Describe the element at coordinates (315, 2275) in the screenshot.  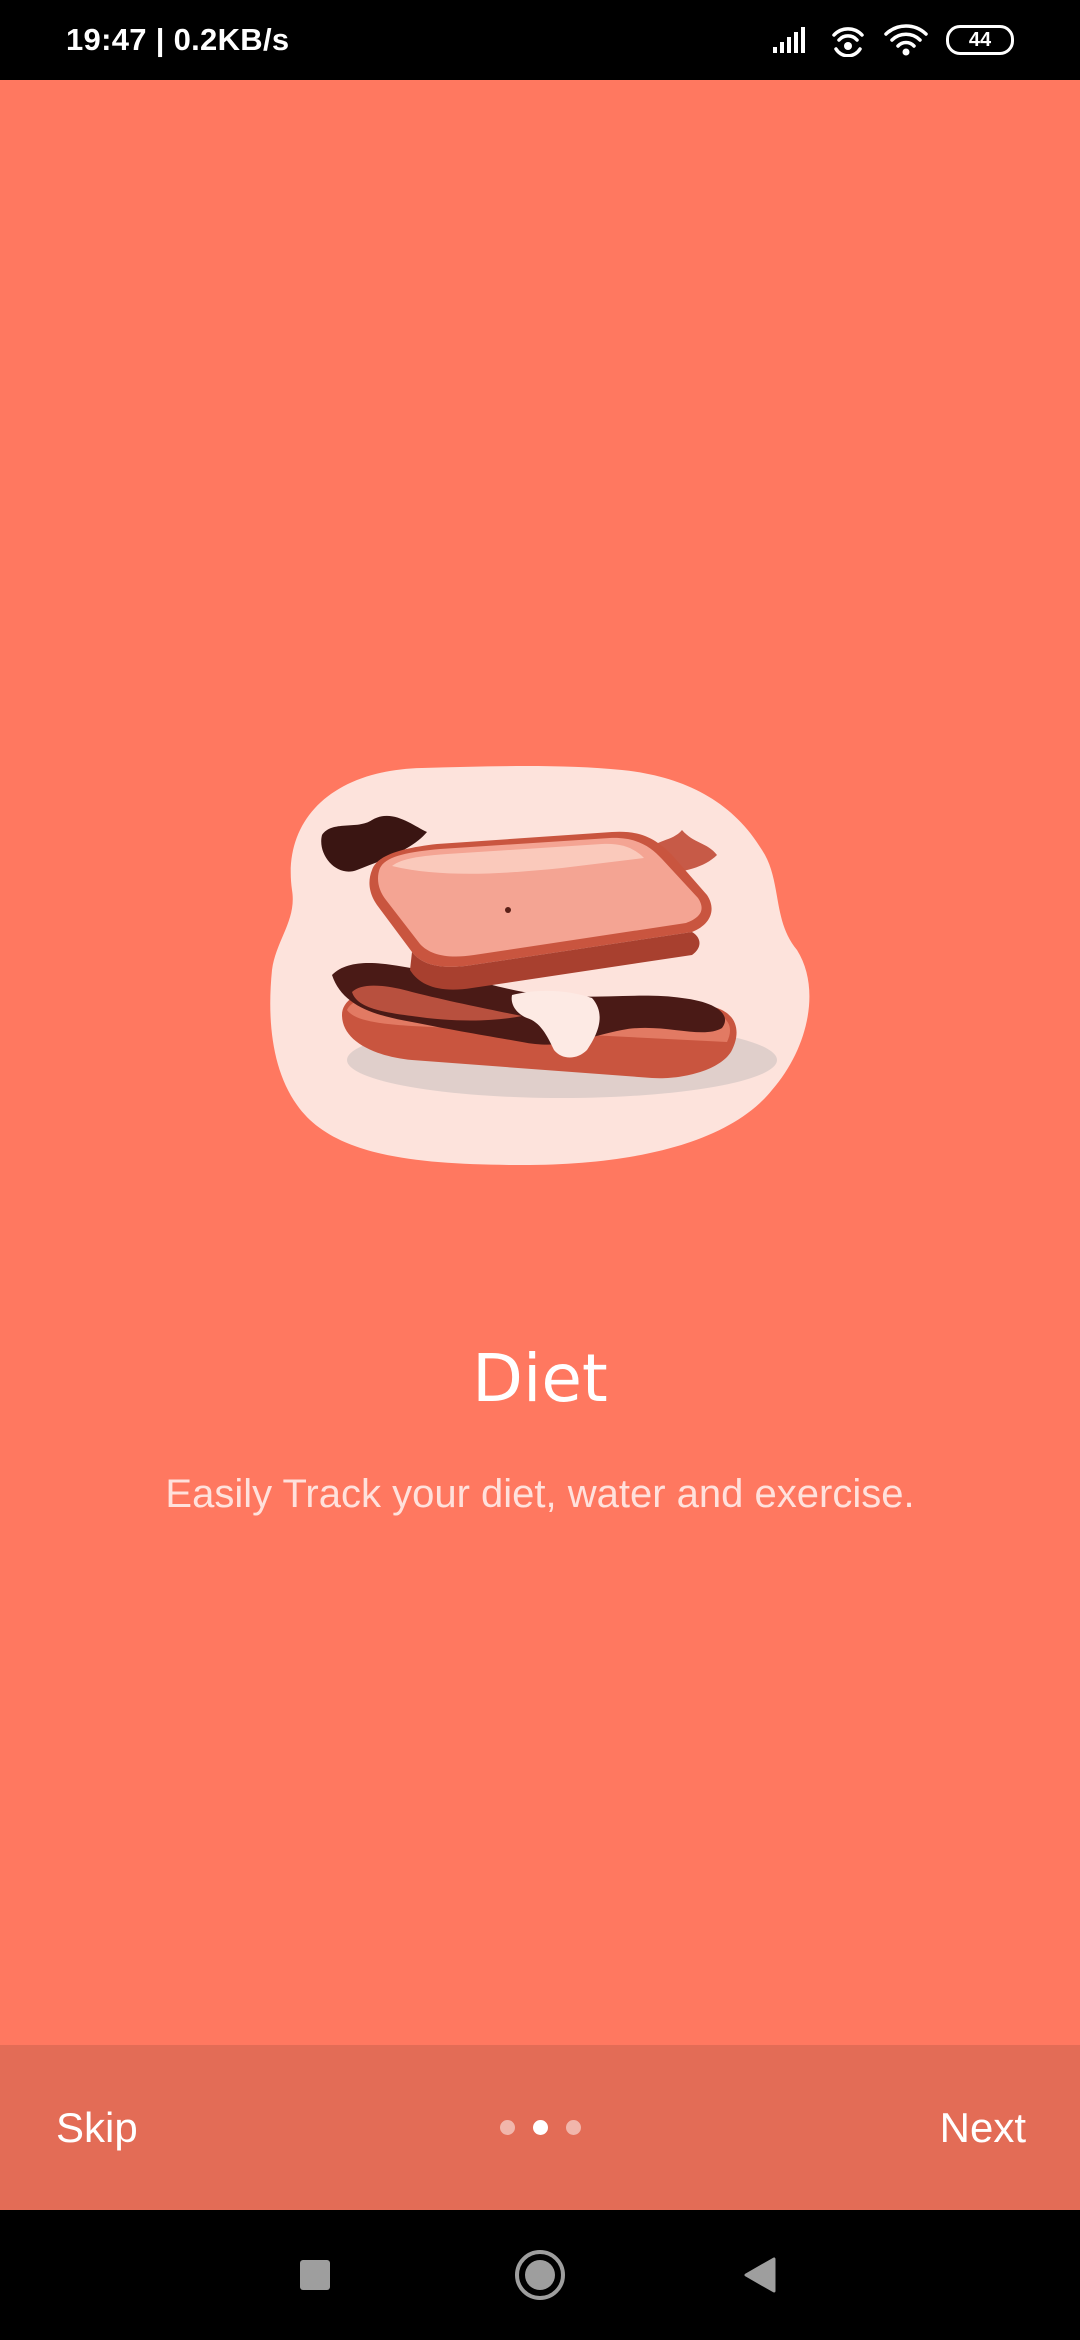
I see `recents-square-icon` at that location.